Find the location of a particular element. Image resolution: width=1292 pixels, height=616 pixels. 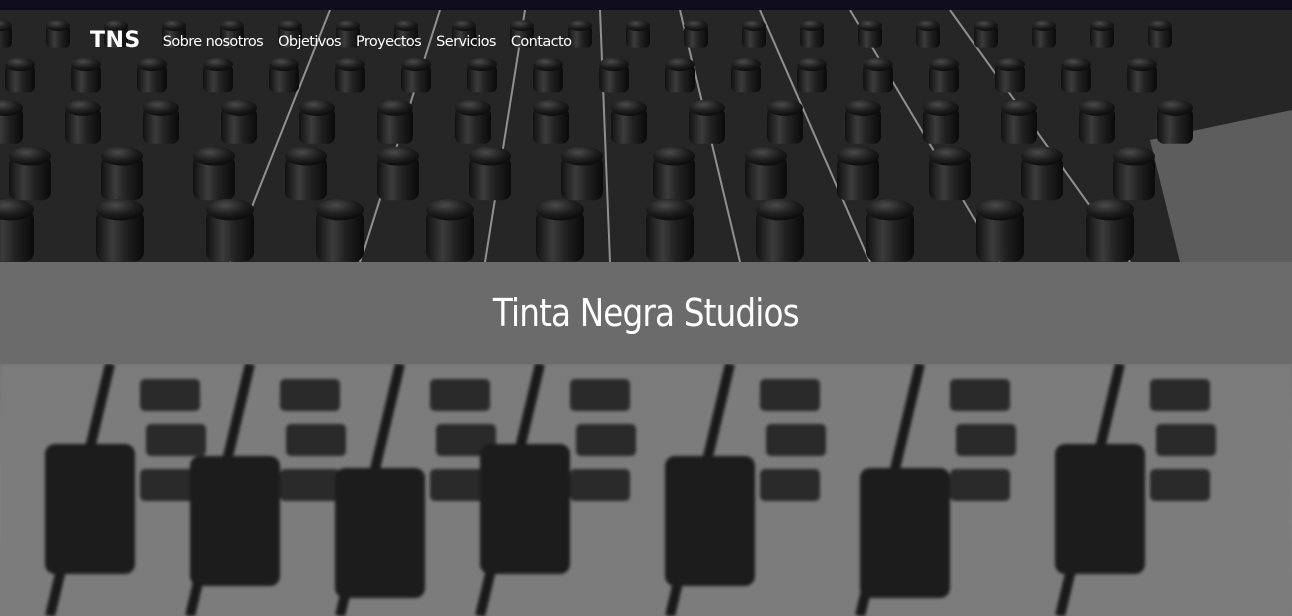

top-bar is located at coordinates (646, 5).